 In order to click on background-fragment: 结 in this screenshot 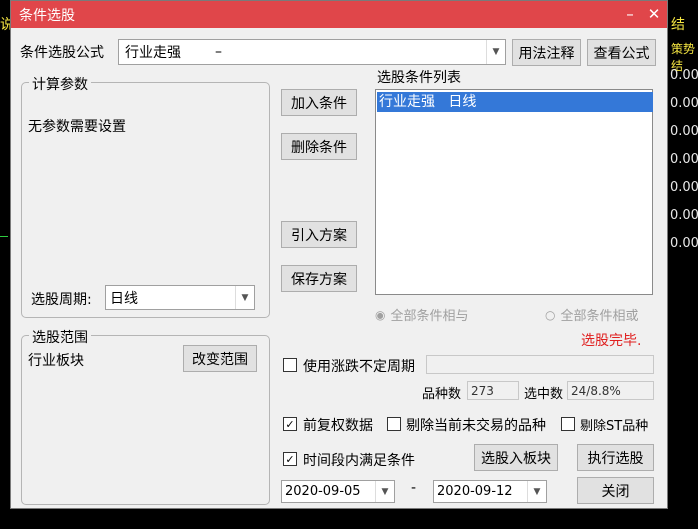, I will do `click(678, 25)`.